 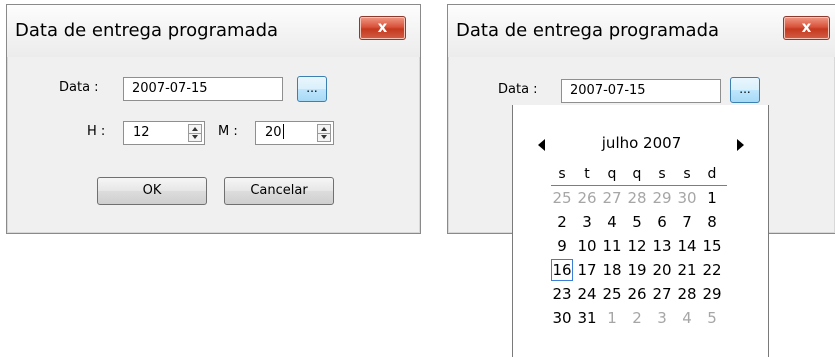 I want to click on calendar-day: 15, so click(x=712, y=246).